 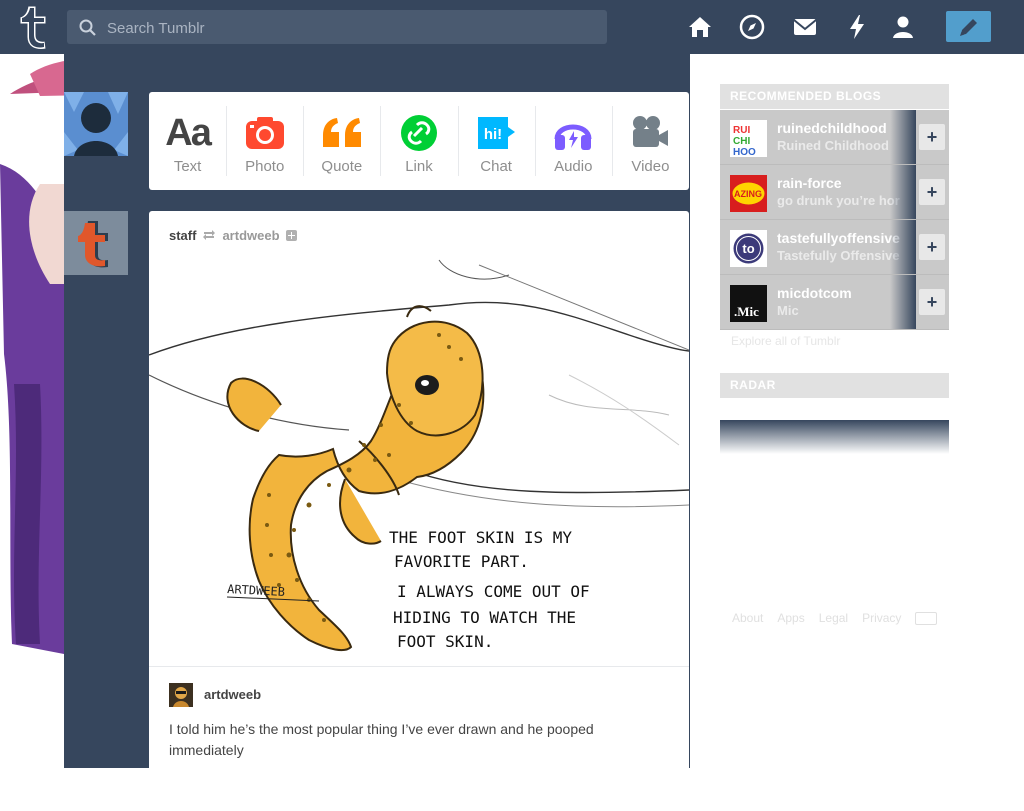 I want to click on post-header: staff artdweeb, so click(x=233, y=235).